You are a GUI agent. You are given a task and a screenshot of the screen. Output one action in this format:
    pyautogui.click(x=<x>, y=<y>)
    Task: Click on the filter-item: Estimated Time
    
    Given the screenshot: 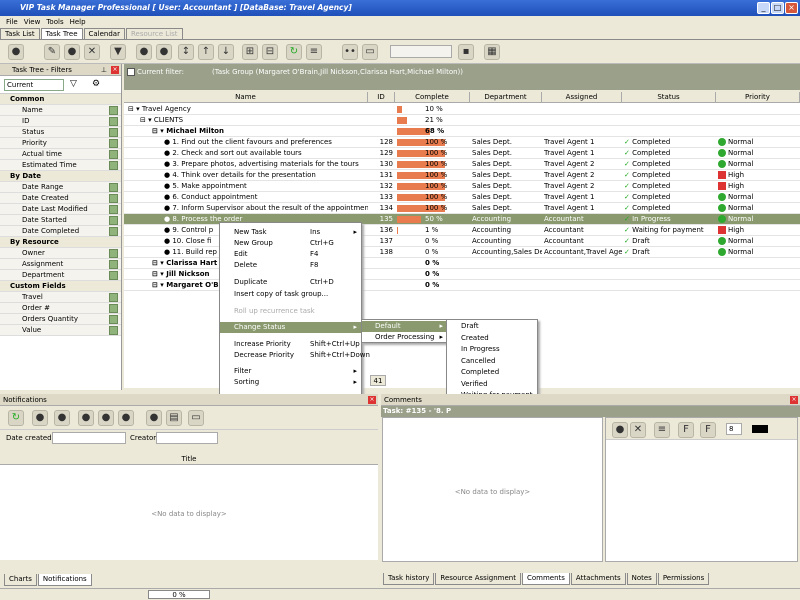 What is the action you would take?
    pyautogui.click(x=60, y=165)
    